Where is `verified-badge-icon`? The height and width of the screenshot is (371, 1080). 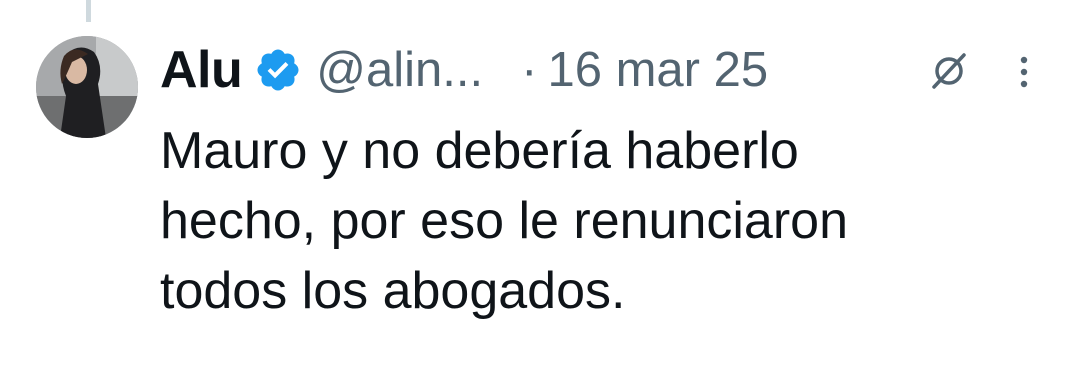
verified-badge-icon is located at coordinates (278, 70).